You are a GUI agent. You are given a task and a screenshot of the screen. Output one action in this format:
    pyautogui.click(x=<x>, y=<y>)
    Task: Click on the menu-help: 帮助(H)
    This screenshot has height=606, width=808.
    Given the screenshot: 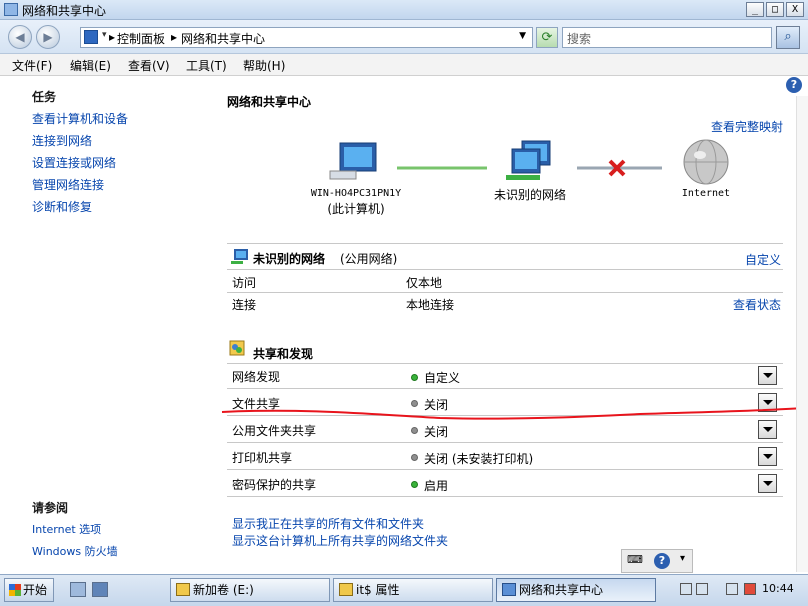 What is the action you would take?
    pyautogui.click(x=264, y=65)
    